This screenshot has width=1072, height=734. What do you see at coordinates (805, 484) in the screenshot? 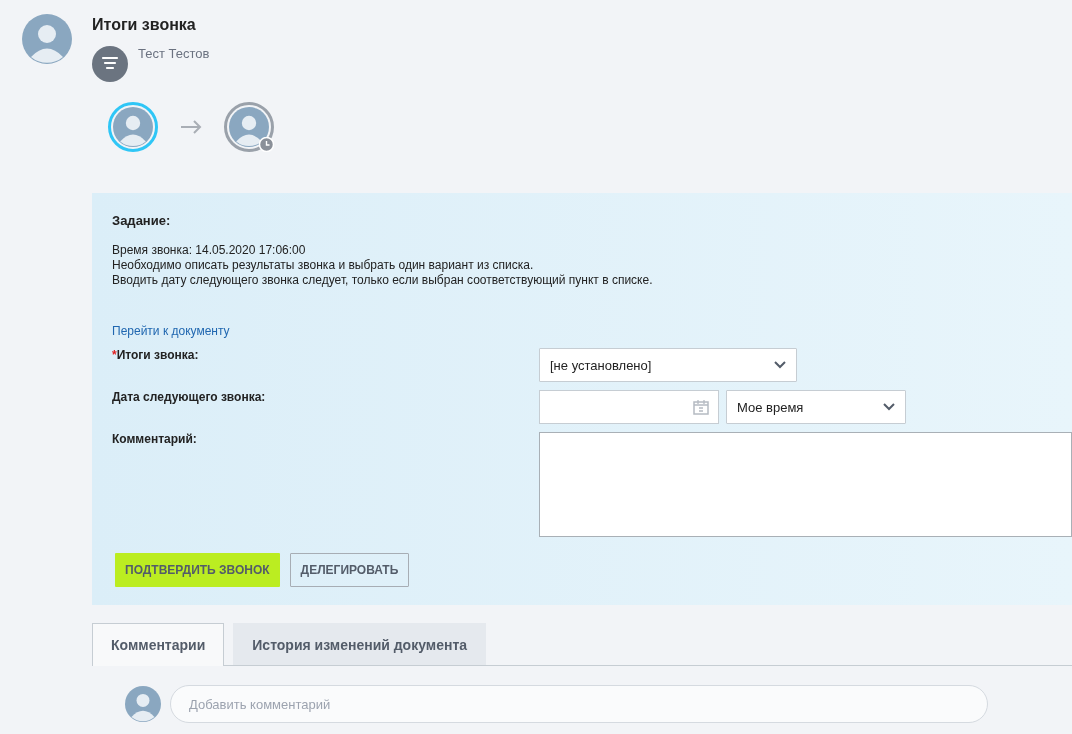
I see `comment-textarea` at bounding box center [805, 484].